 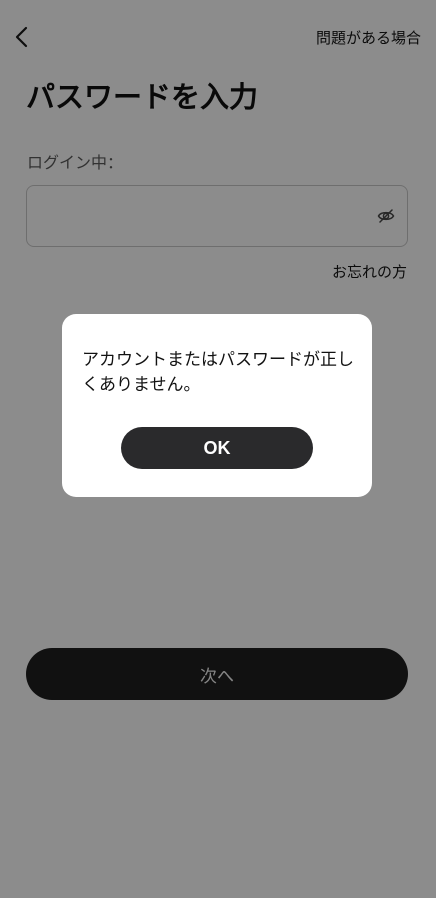 What do you see at coordinates (217, 405) in the screenshot?
I see `error-dialog: アカウントまたはパスワードが正しくありません。 OK` at bounding box center [217, 405].